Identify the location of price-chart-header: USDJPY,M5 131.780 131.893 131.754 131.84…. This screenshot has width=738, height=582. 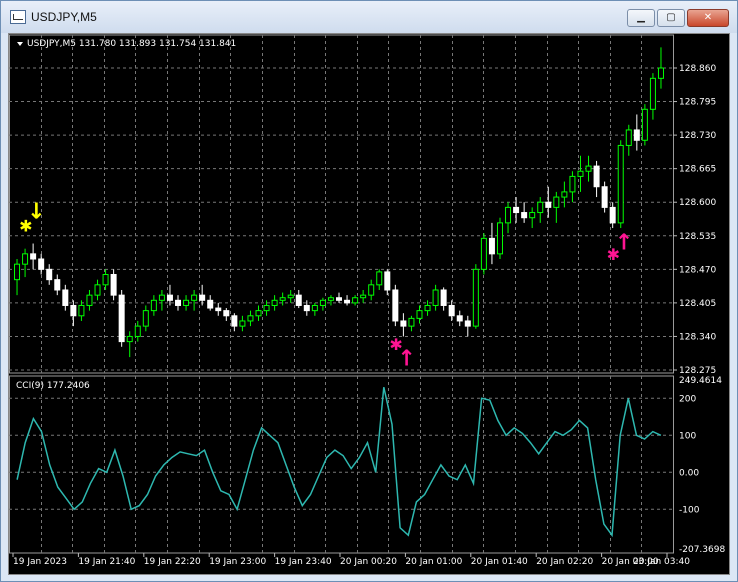
(131, 44).